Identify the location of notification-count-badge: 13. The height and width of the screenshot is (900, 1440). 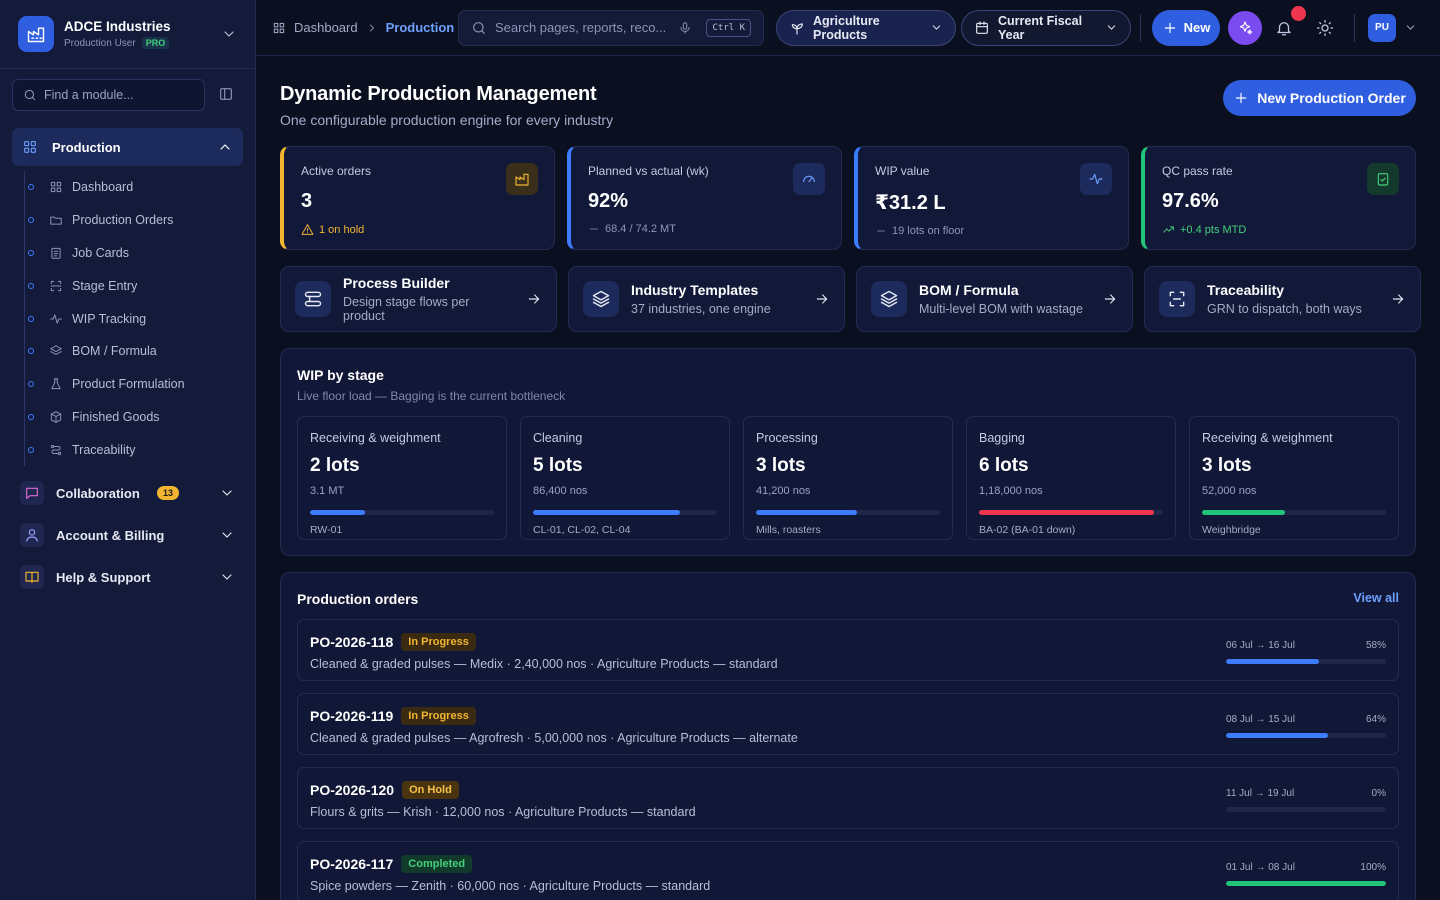
(167, 493).